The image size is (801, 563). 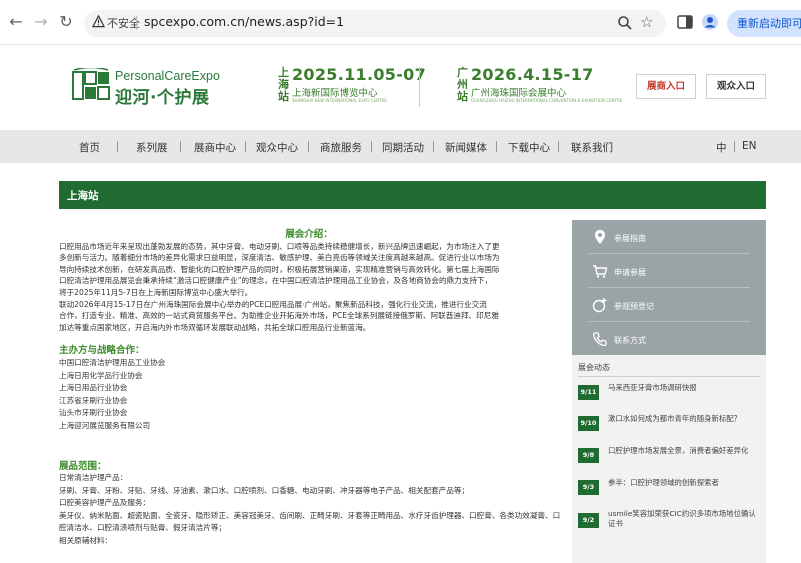 What do you see at coordinates (532, 74) in the screenshot?
I see `event-date: 2026.4.15-17` at bounding box center [532, 74].